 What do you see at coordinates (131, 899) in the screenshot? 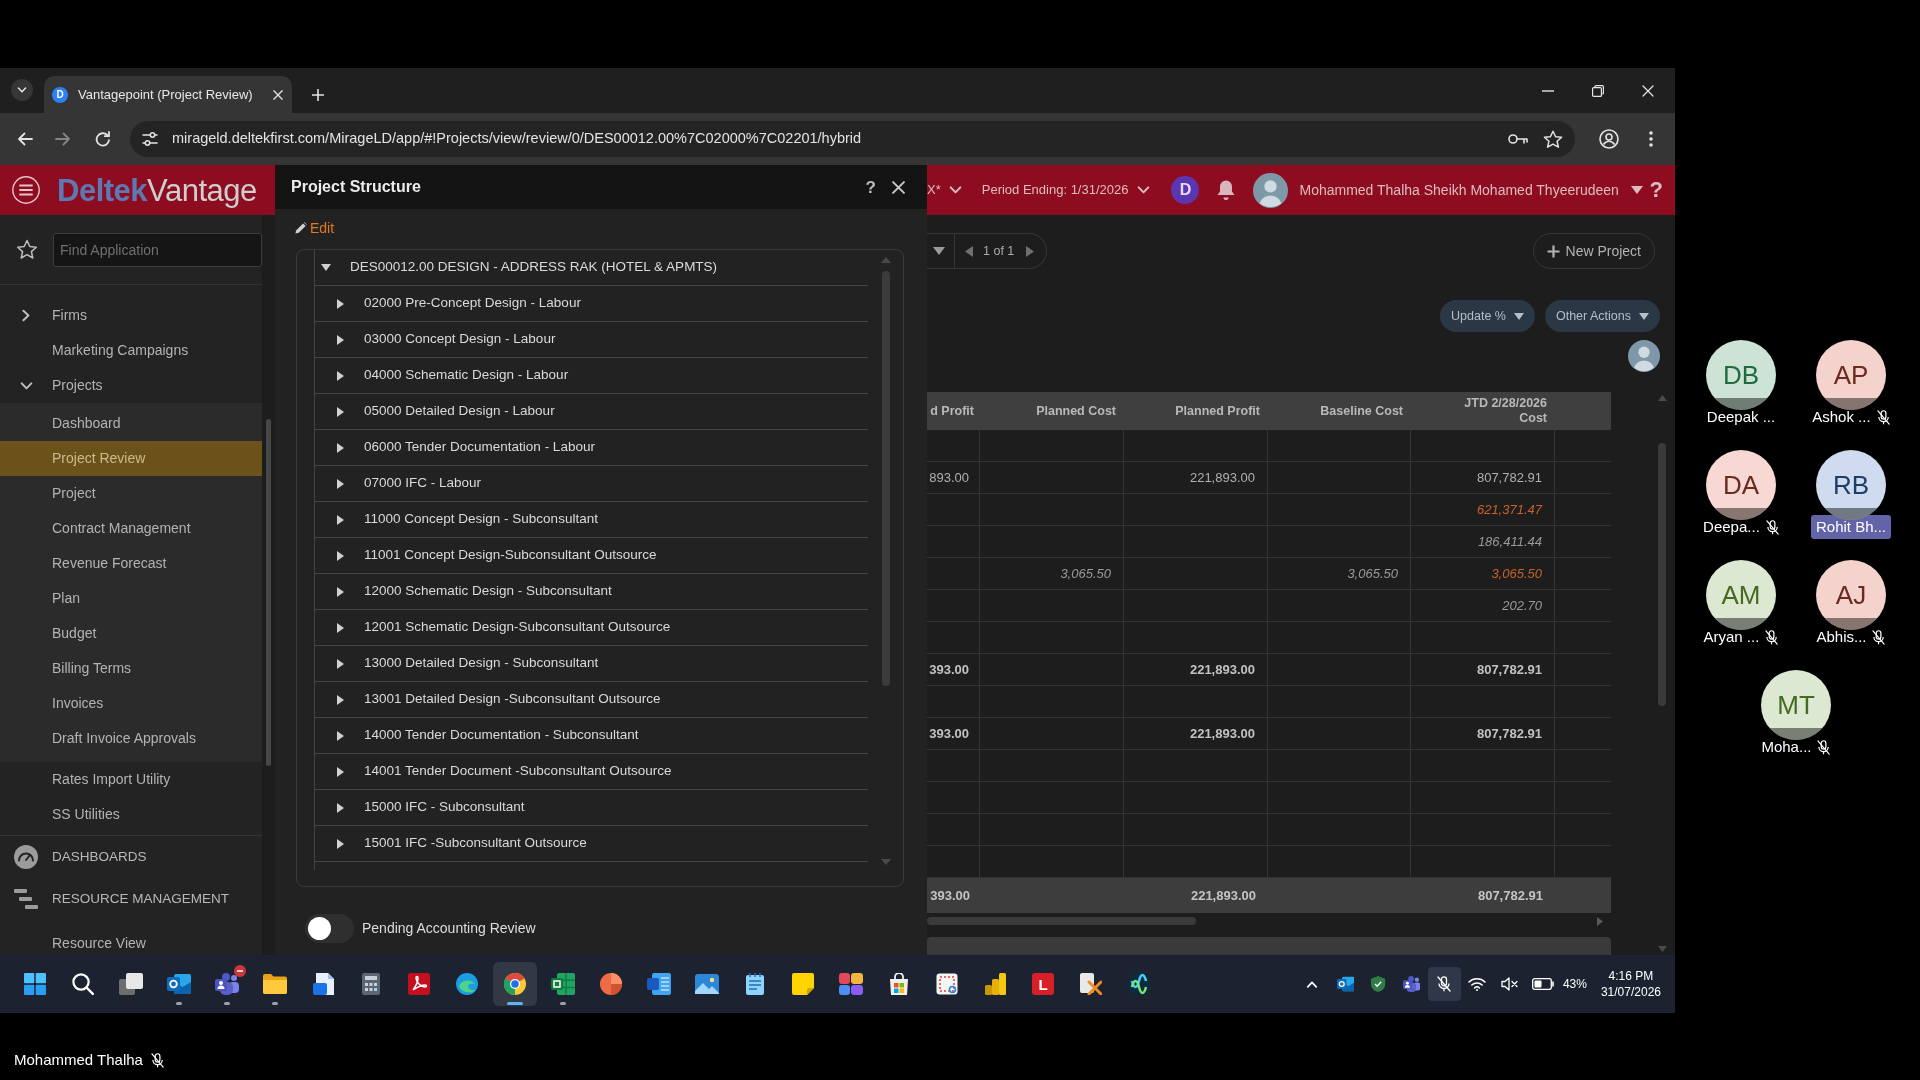
I see `sidebar-section: RESOURCE MANAGEMENT` at bounding box center [131, 899].